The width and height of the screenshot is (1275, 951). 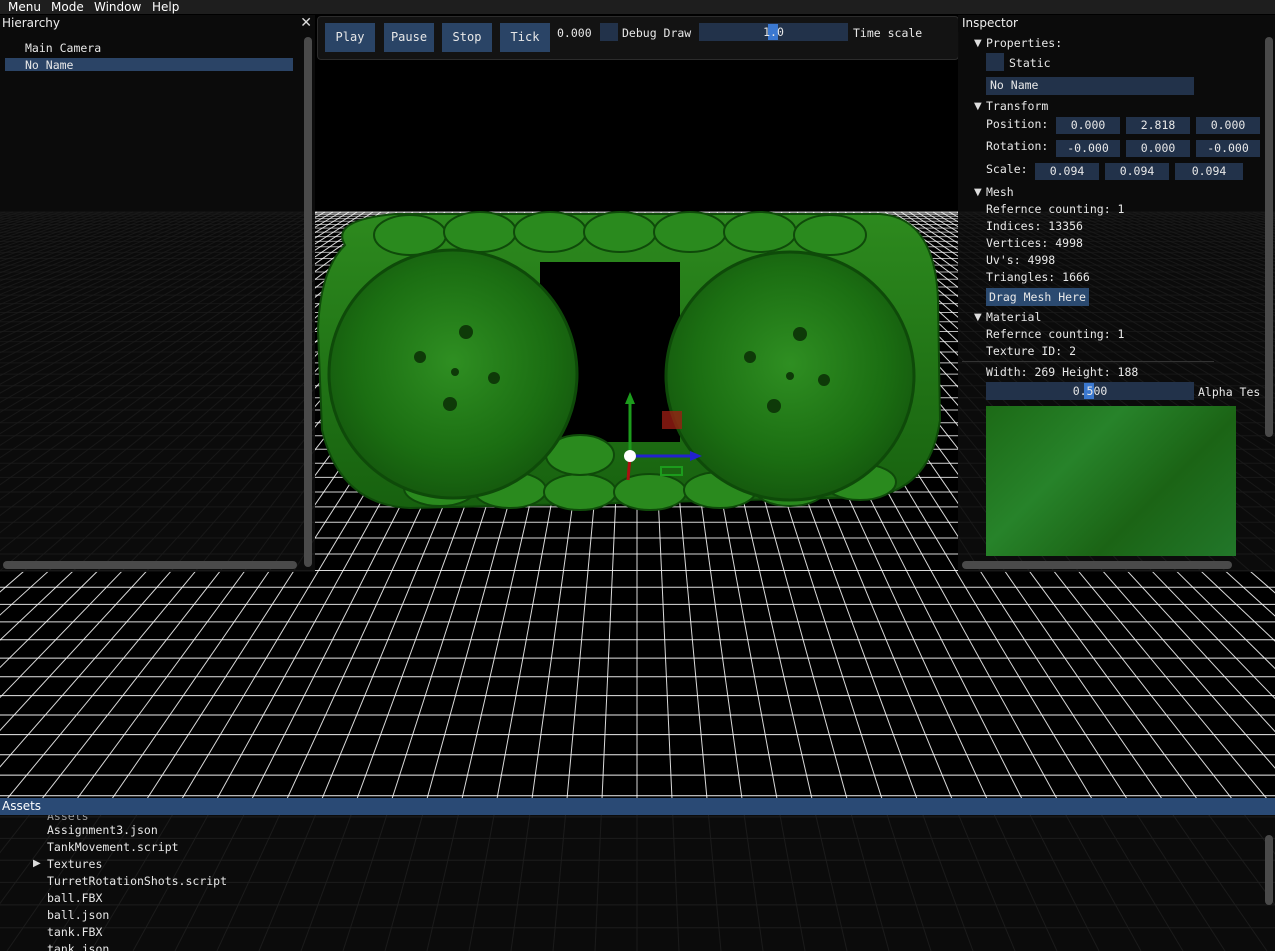 I want to click on asset-item: tank.json, so click(x=78, y=946).